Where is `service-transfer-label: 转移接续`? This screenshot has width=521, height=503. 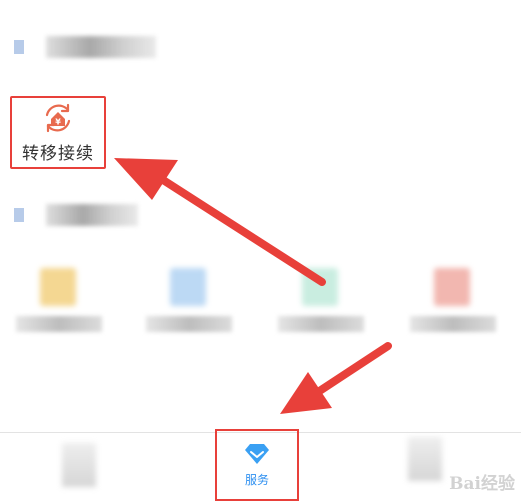
service-transfer-label: 转移接续 is located at coordinates (58, 154).